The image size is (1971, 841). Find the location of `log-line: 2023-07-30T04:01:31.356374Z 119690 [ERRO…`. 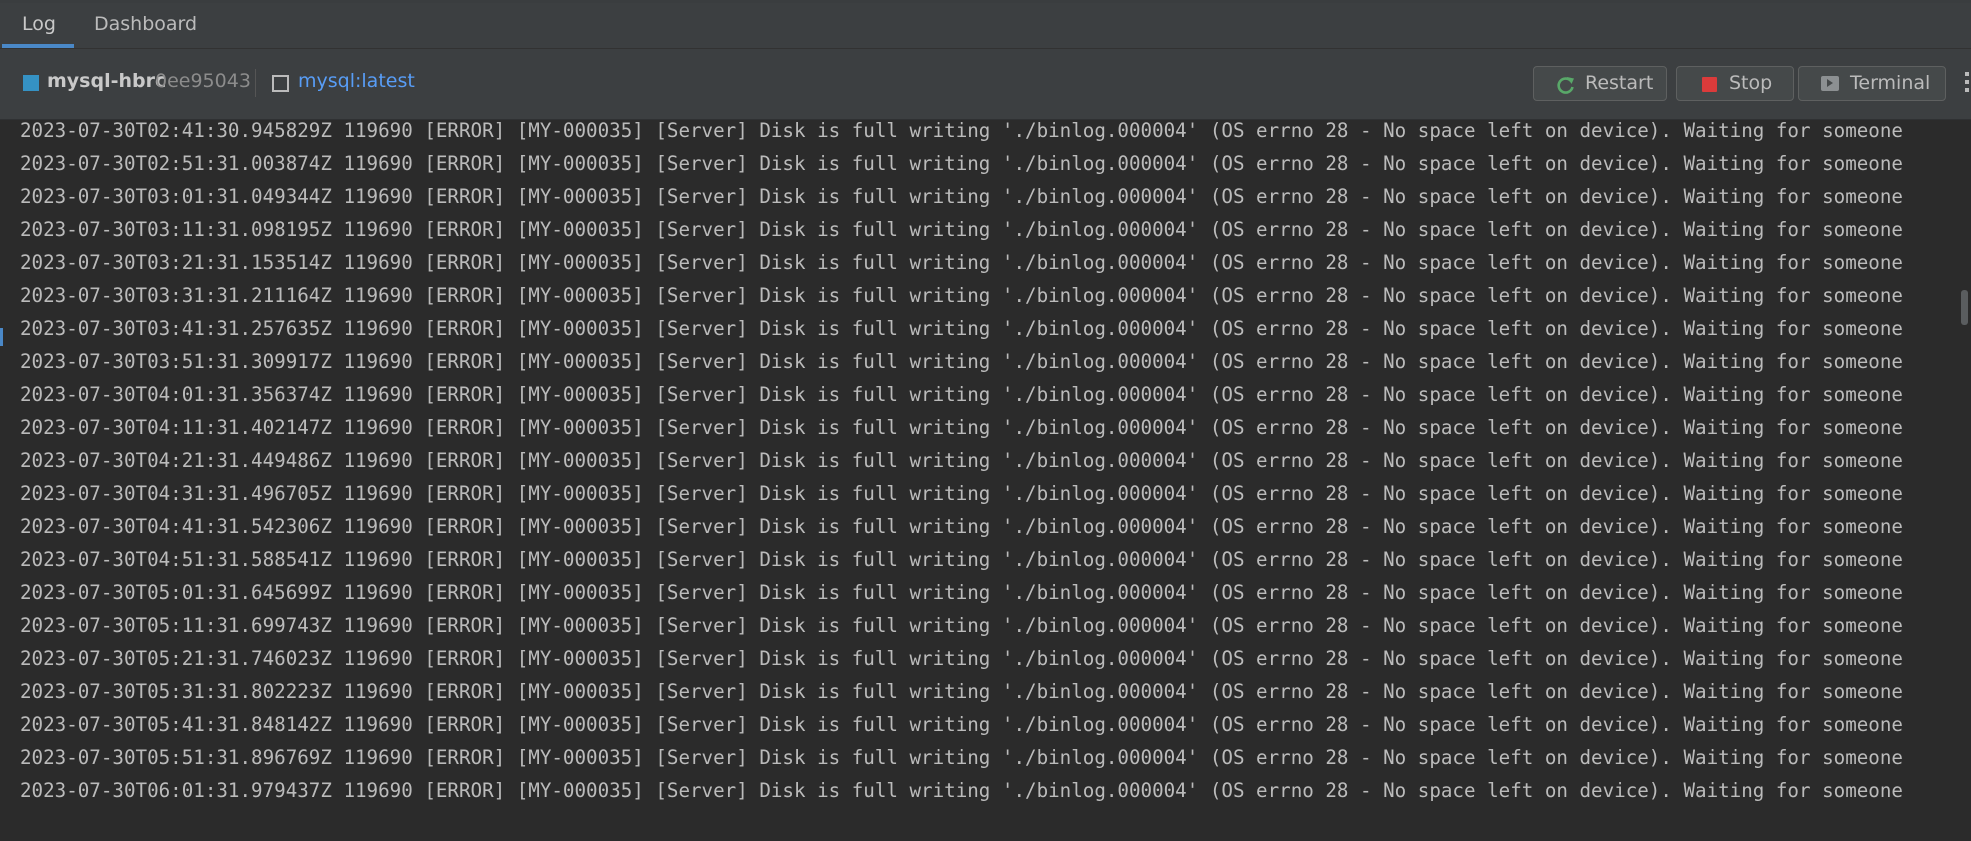

log-line: 2023-07-30T04:01:31.356374Z 119690 [ERRO… is located at coordinates (961, 394).